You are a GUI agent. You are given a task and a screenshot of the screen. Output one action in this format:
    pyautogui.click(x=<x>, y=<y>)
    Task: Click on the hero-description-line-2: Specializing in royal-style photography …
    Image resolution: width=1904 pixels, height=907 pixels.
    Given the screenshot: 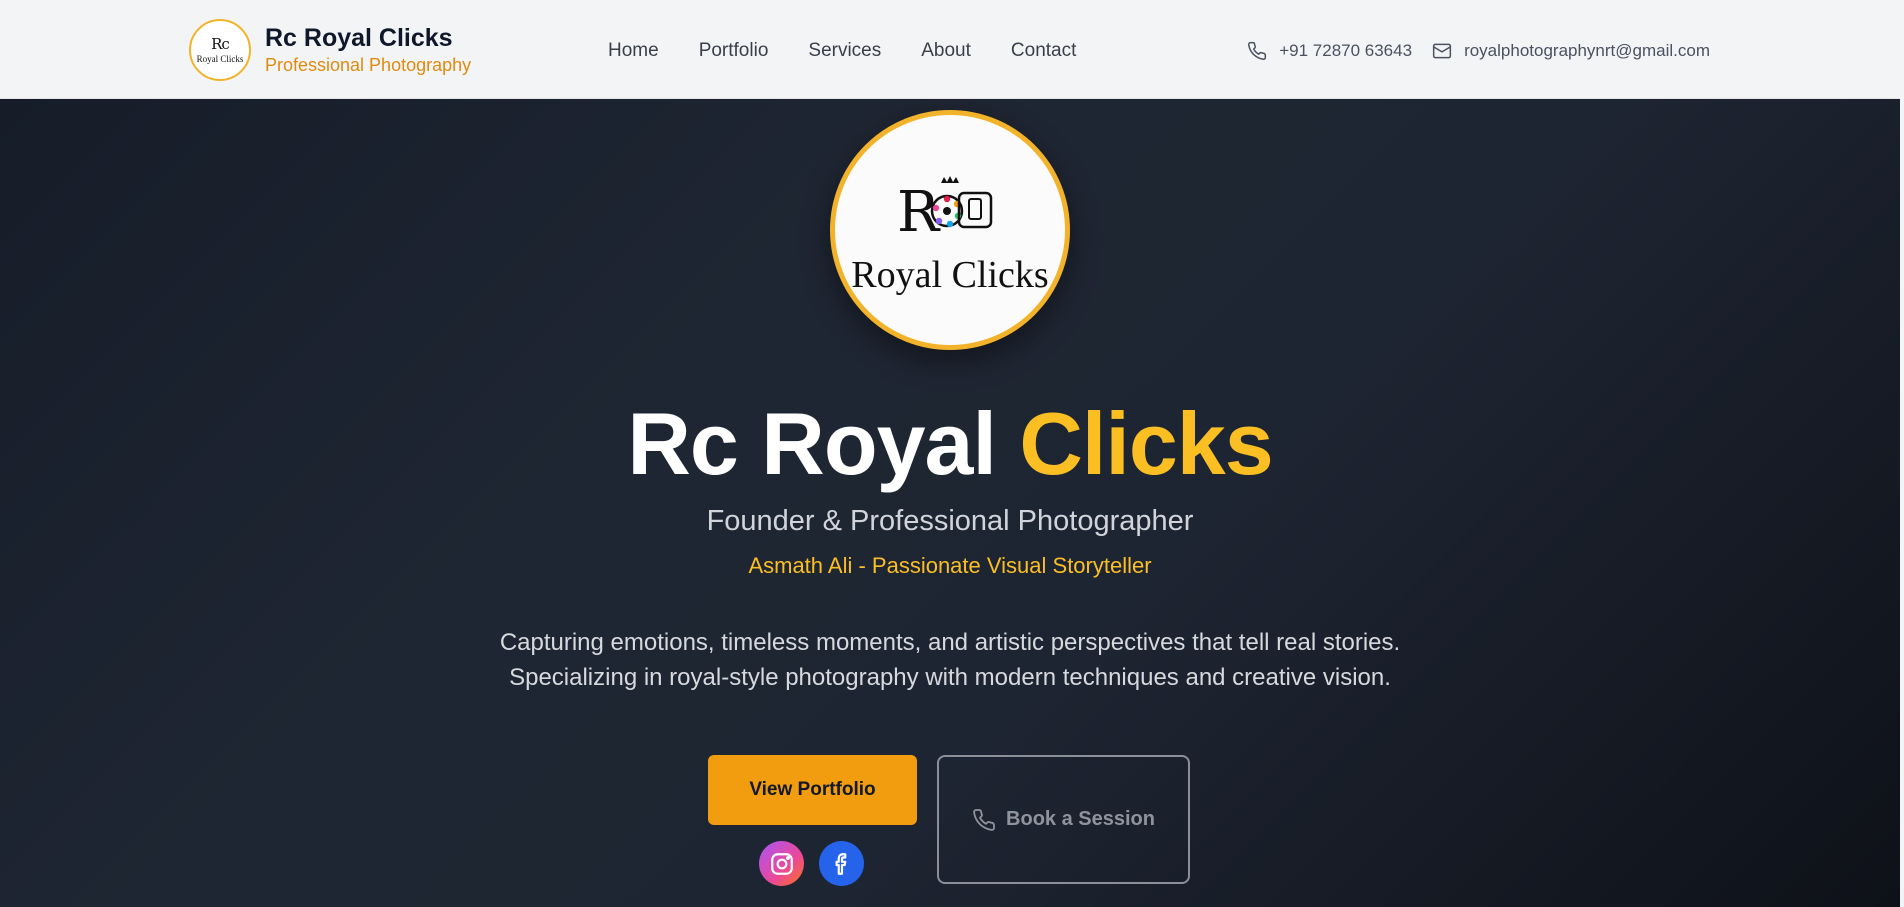 What is the action you would take?
    pyautogui.click(x=950, y=677)
    